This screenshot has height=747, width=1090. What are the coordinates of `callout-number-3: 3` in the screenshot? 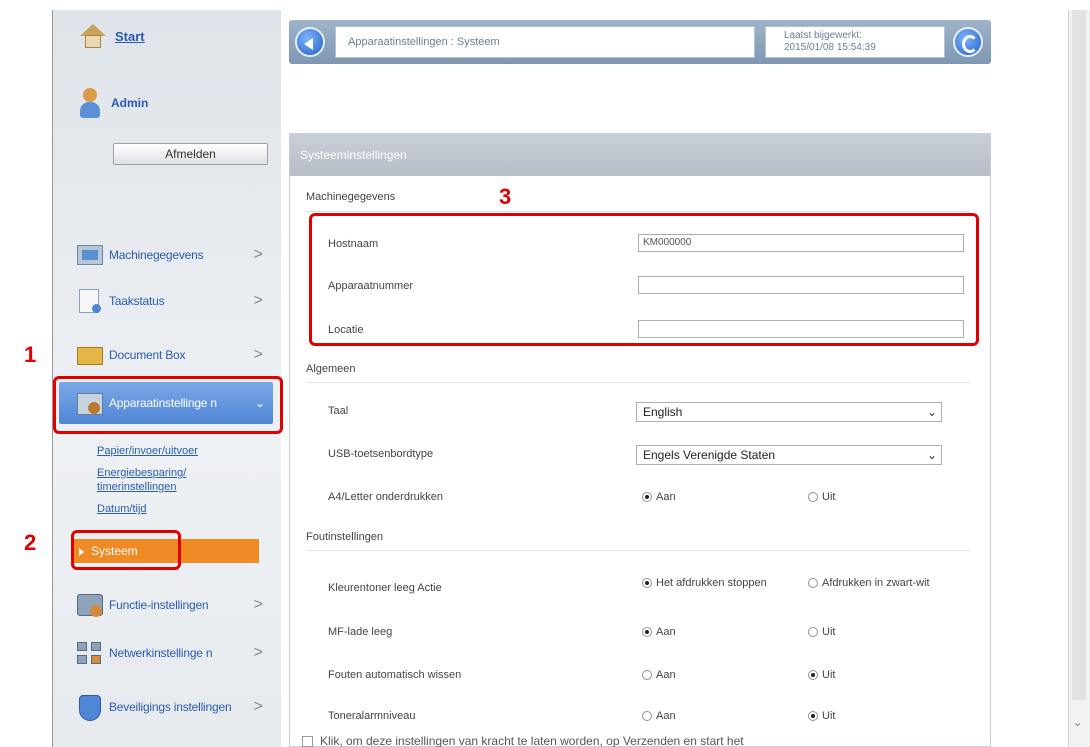 It's located at (505, 196).